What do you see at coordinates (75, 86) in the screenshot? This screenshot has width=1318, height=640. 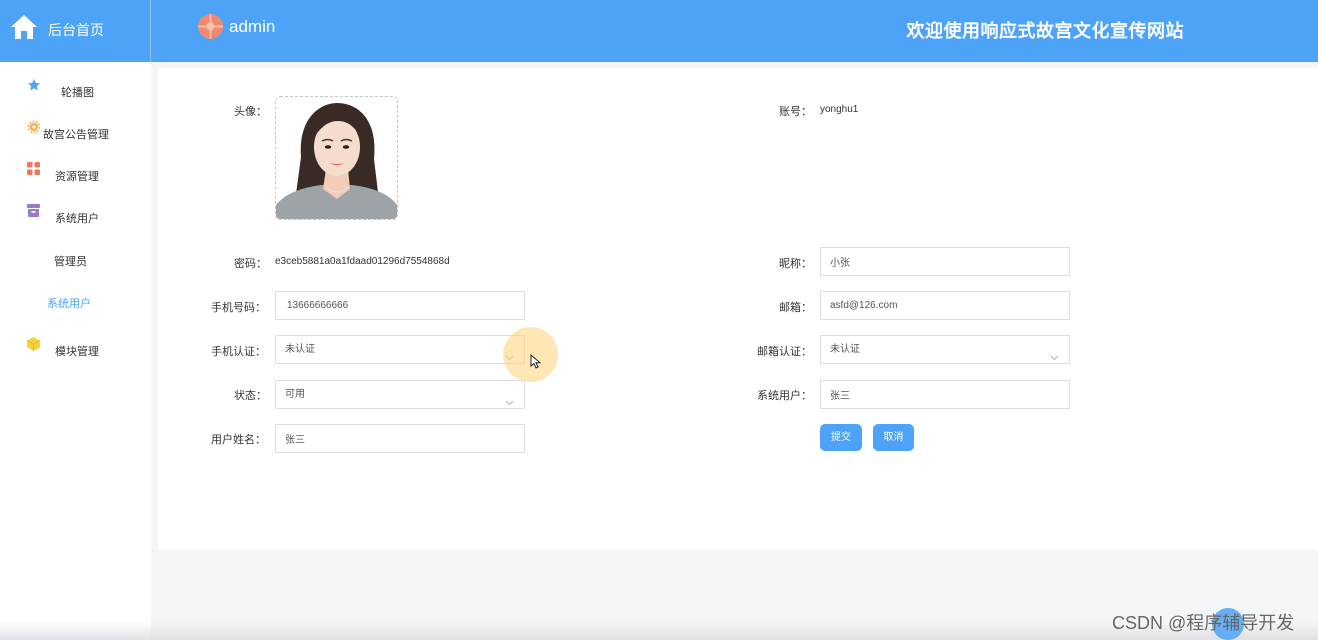 I see `sidebar-item-carousel: 轮播图` at bounding box center [75, 86].